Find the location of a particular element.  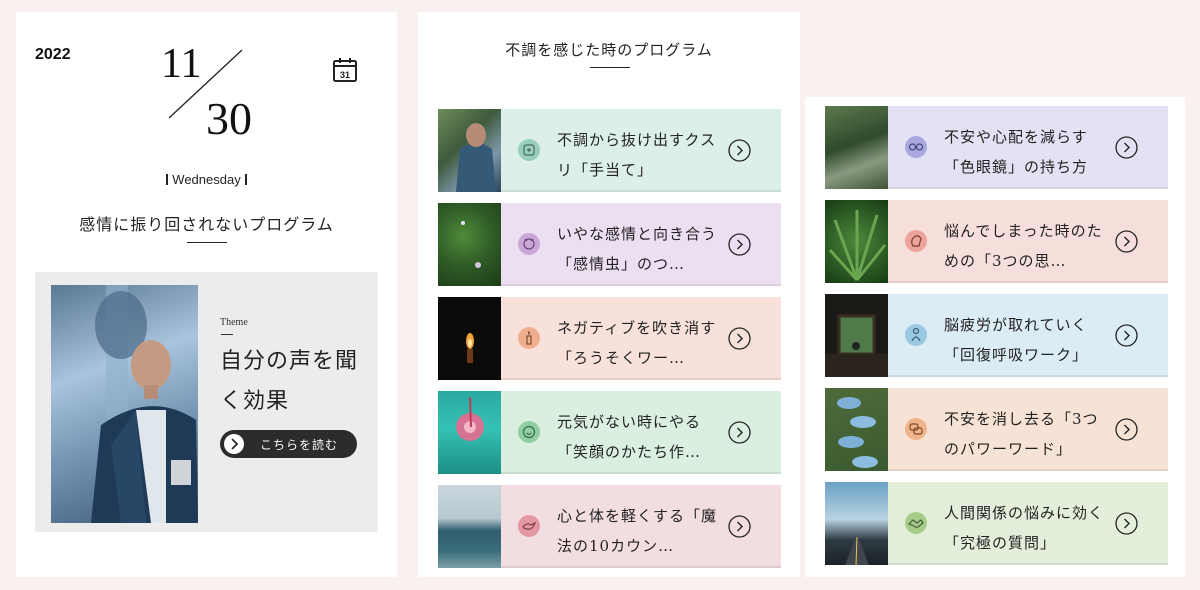

day-number: 30 is located at coordinates (229, 118).